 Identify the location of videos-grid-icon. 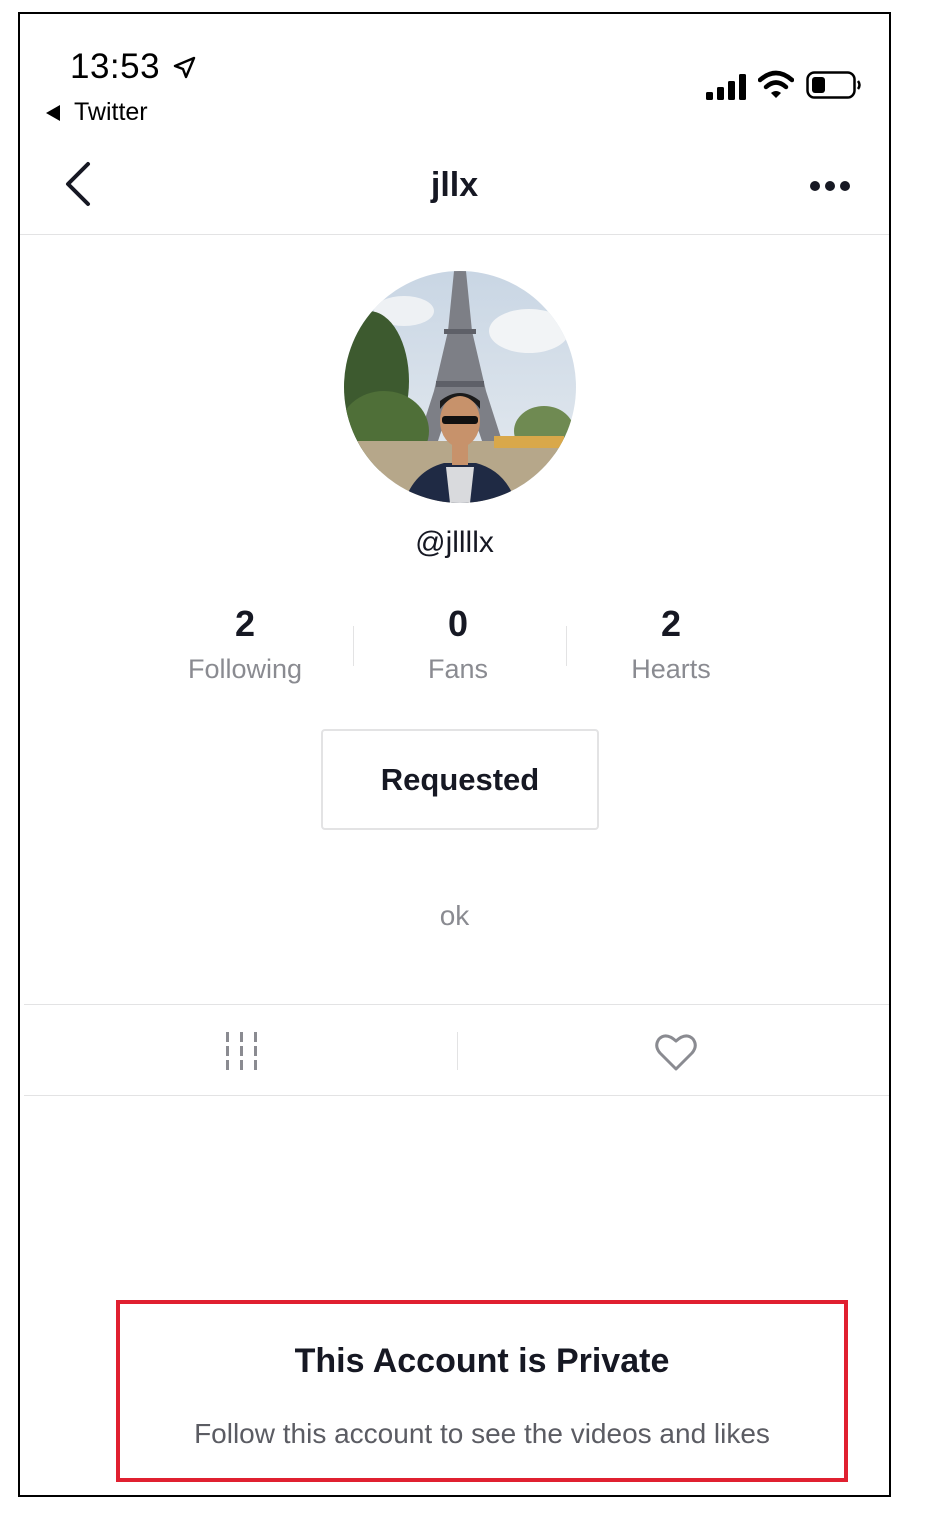
(242, 1051).